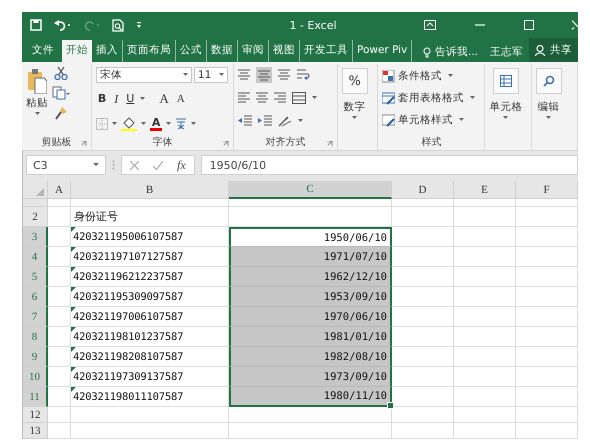  I want to click on column-header: C, so click(310, 190).